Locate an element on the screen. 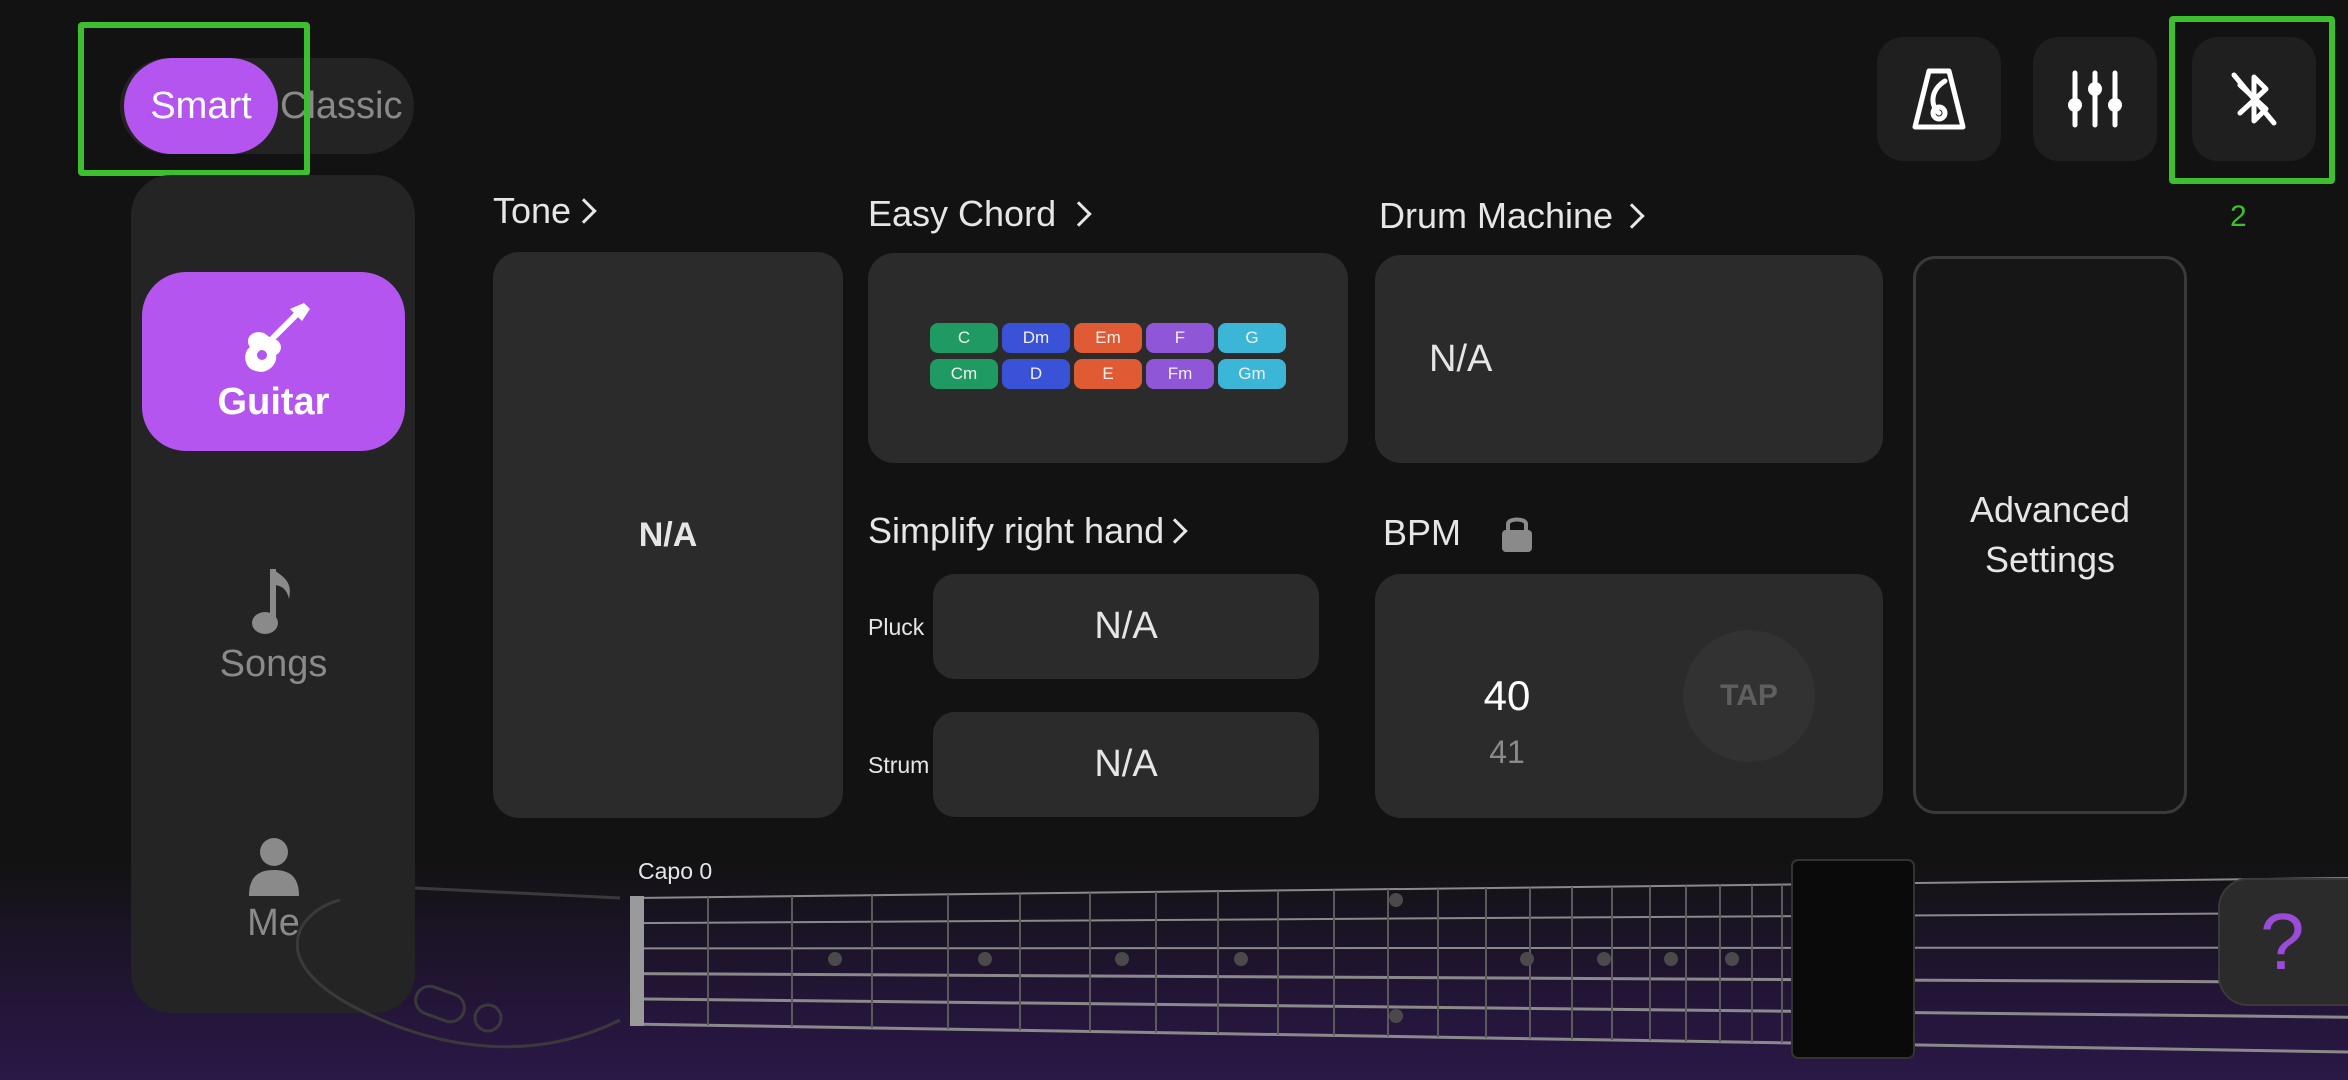 This screenshot has height=1080, width=2348. mixer-button is located at coordinates (2095, 99).